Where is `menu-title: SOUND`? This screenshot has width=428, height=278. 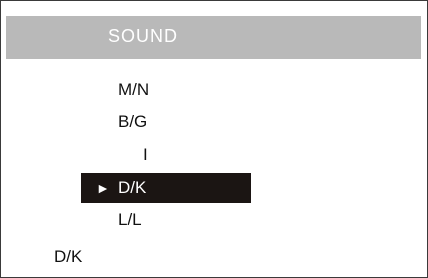 menu-title: SOUND is located at coordinates (143, 36).